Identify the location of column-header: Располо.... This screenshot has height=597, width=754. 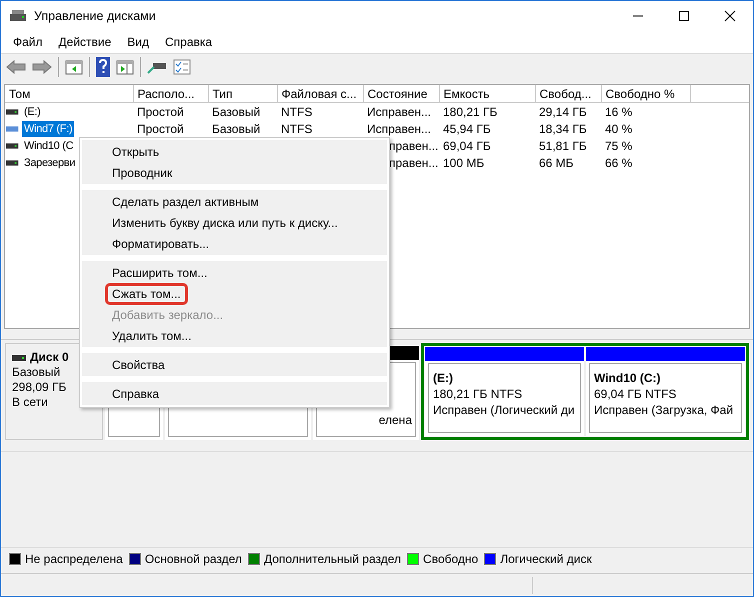
(170, 93).